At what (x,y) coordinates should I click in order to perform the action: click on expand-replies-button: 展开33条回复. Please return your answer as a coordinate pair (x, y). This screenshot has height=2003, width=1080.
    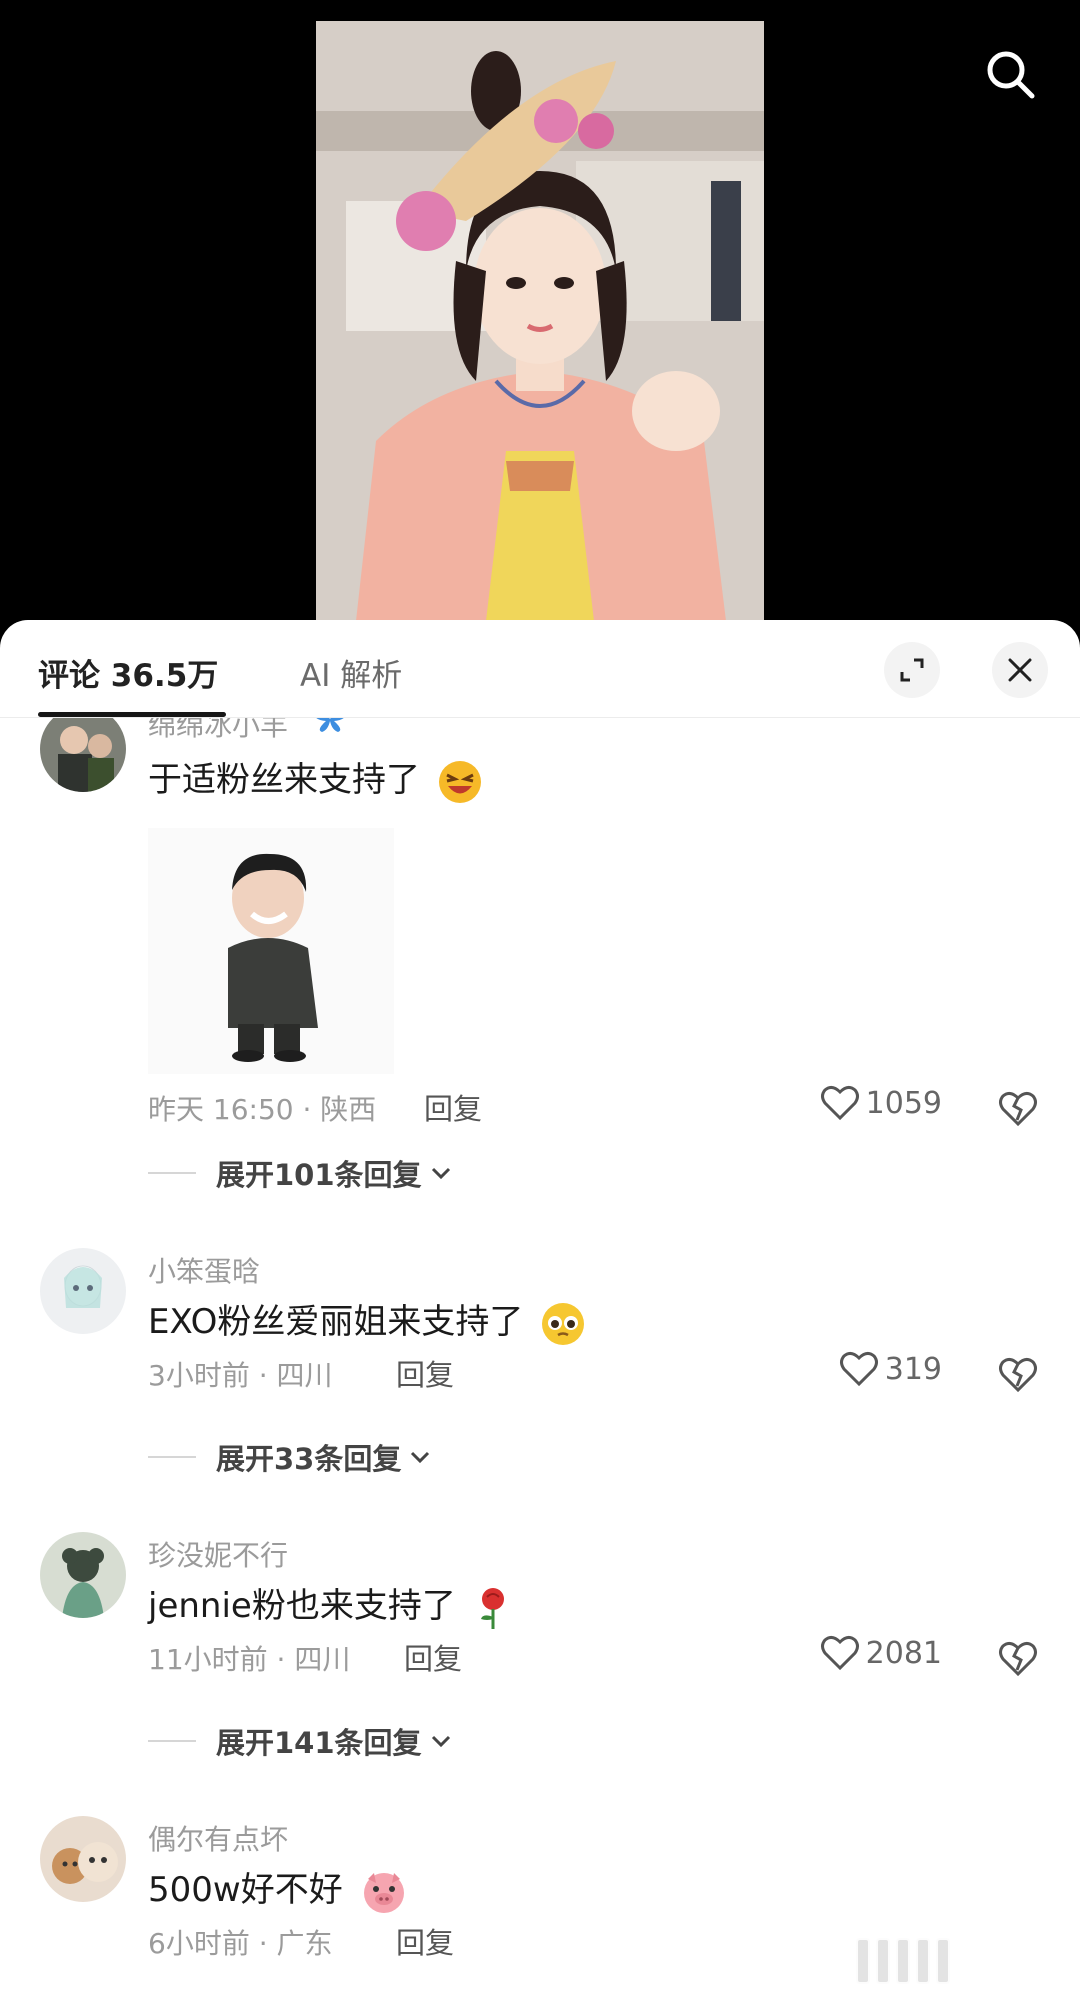
    Looking at the image, I should click on (290, 1457).